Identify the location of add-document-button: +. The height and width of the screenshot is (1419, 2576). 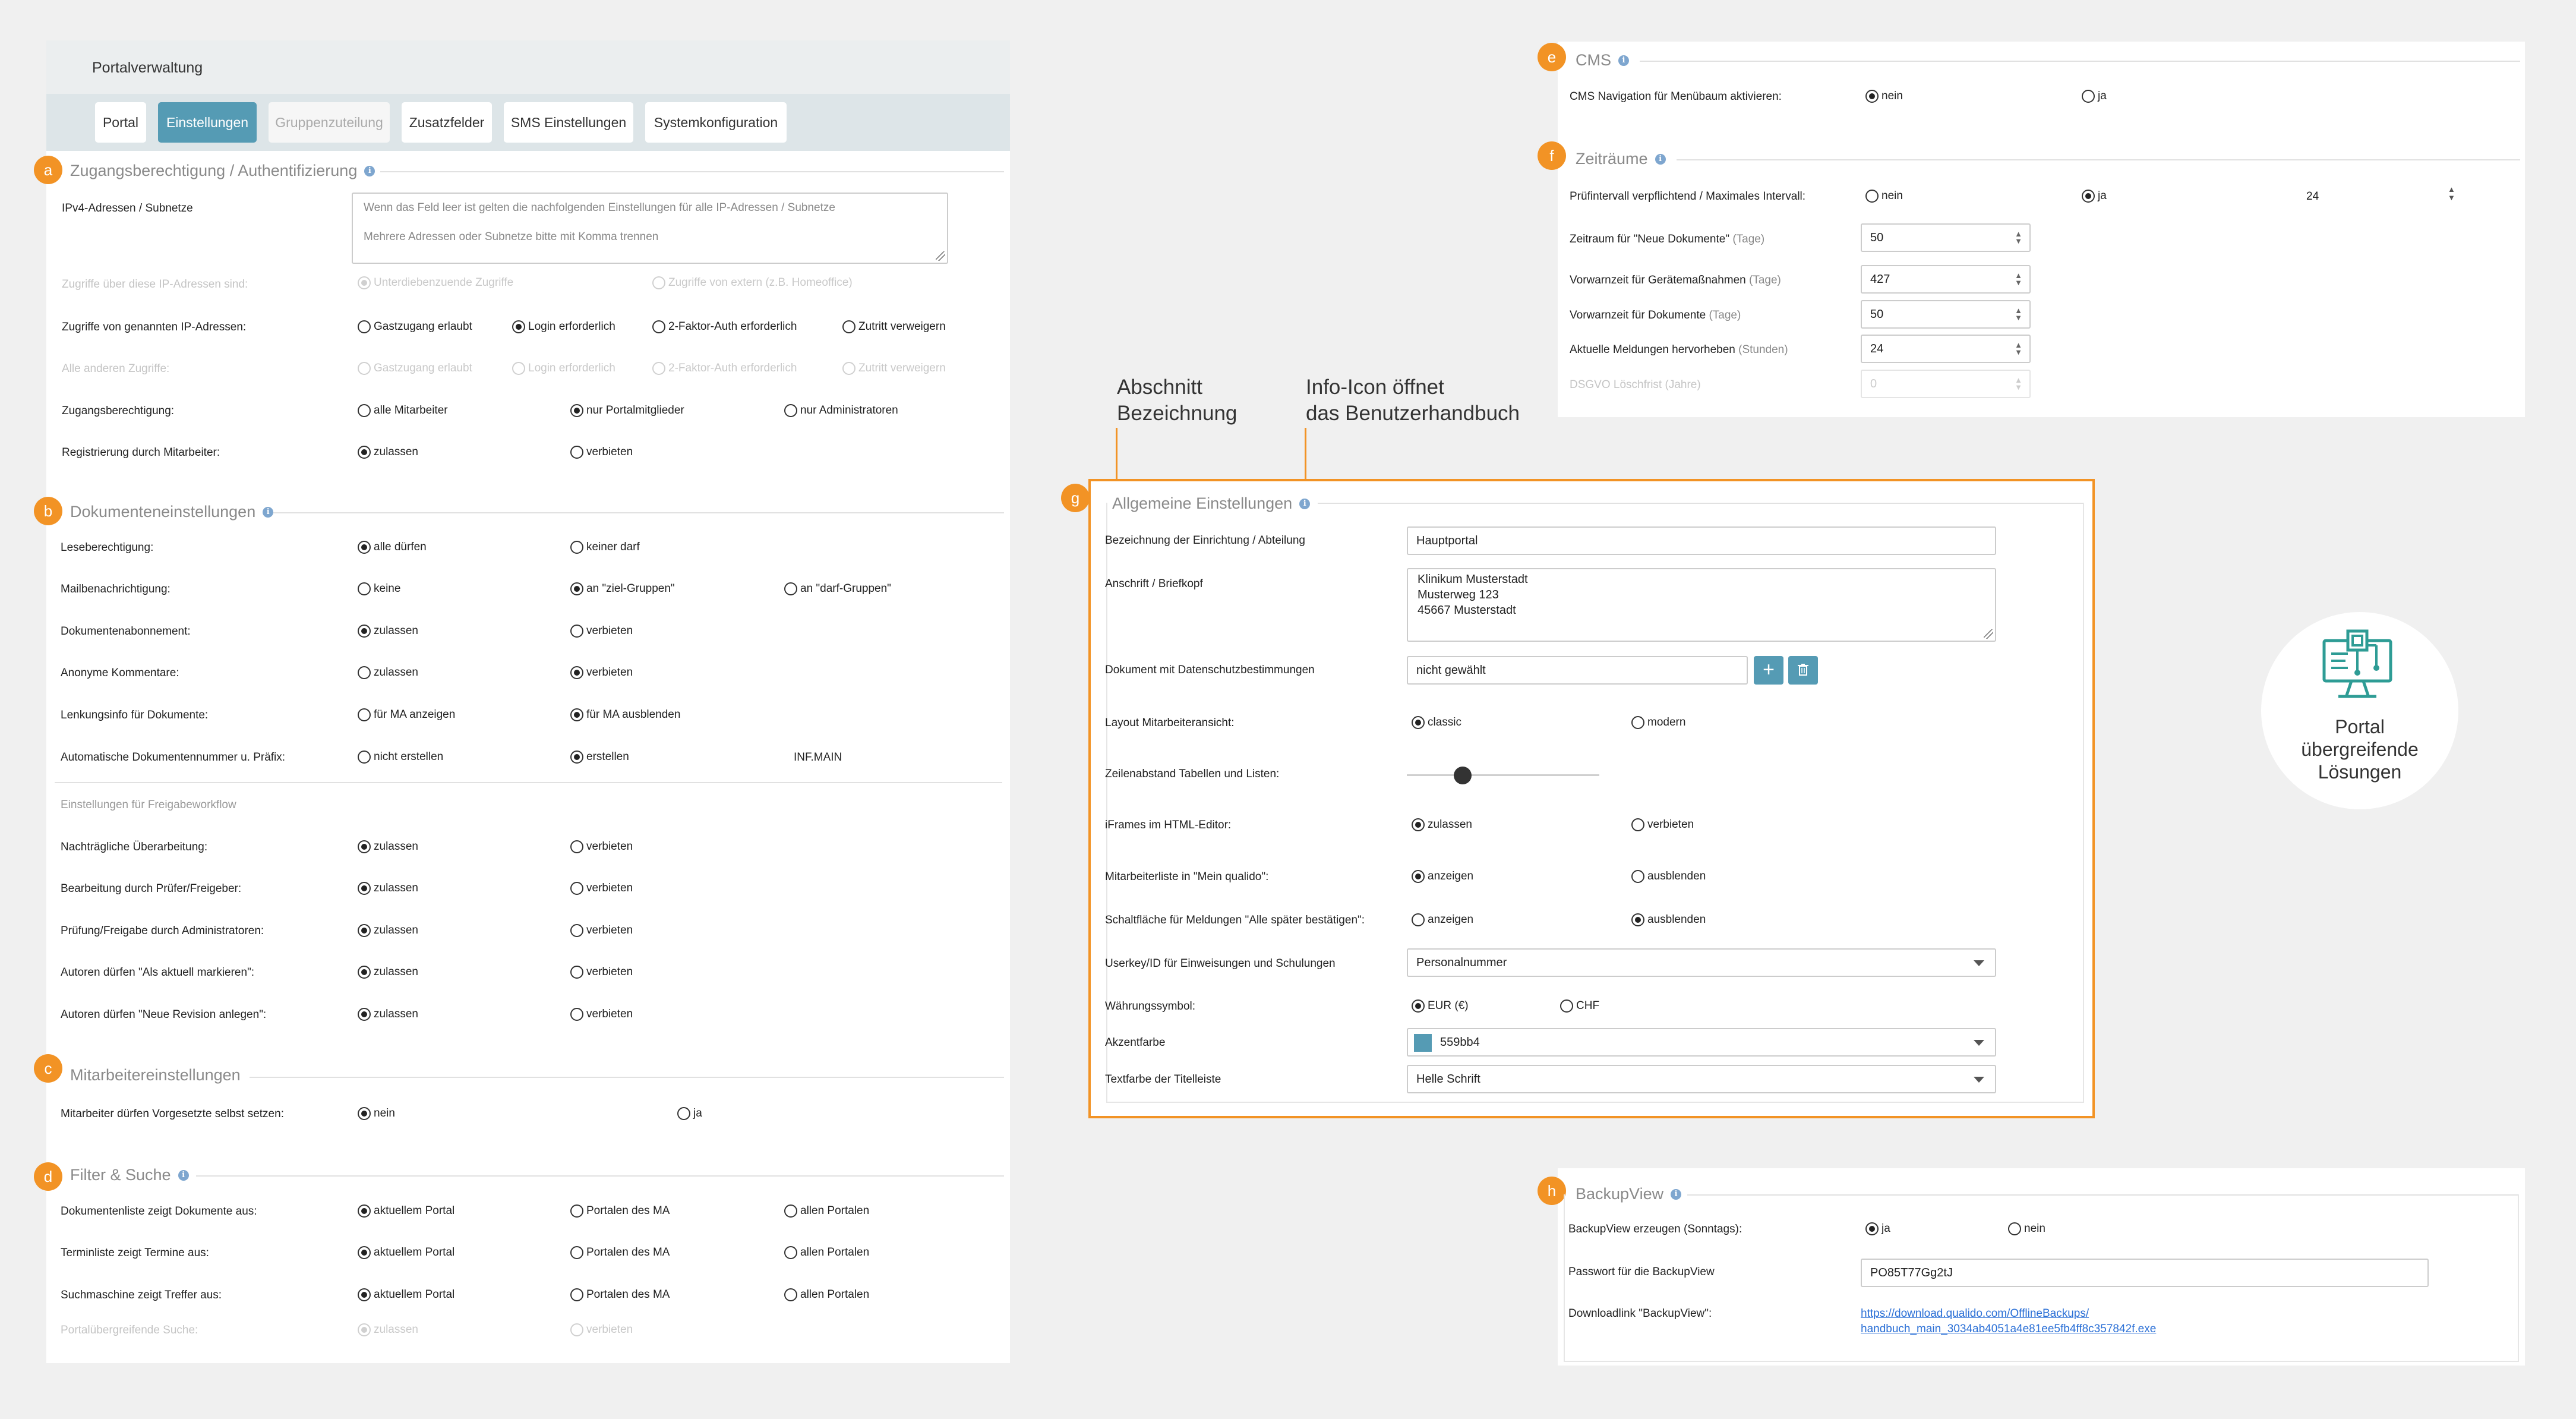
(1768, 670).